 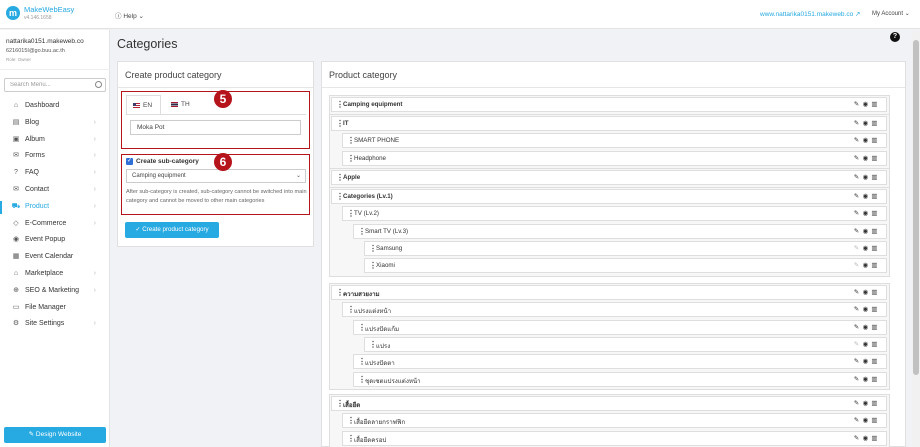 I want to click on question-icon: ?, so click(x=895, y=37).